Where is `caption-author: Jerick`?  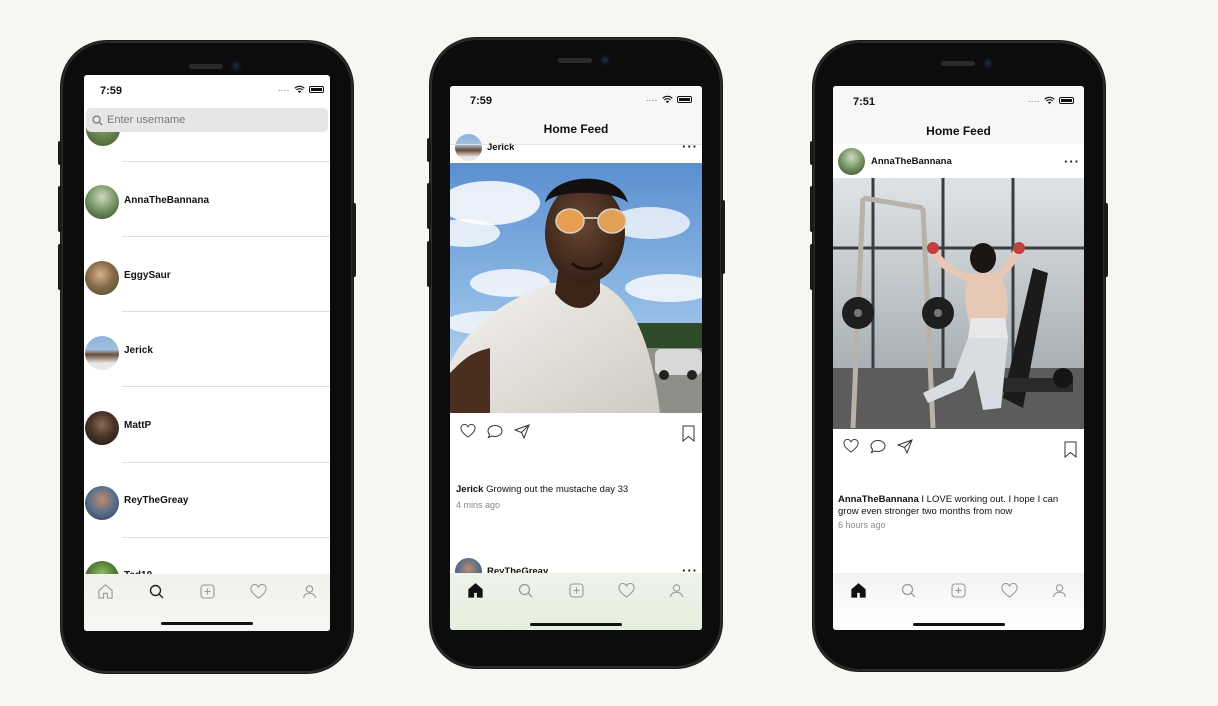
caption-author: Jerick is located at coordinates (469, 489).